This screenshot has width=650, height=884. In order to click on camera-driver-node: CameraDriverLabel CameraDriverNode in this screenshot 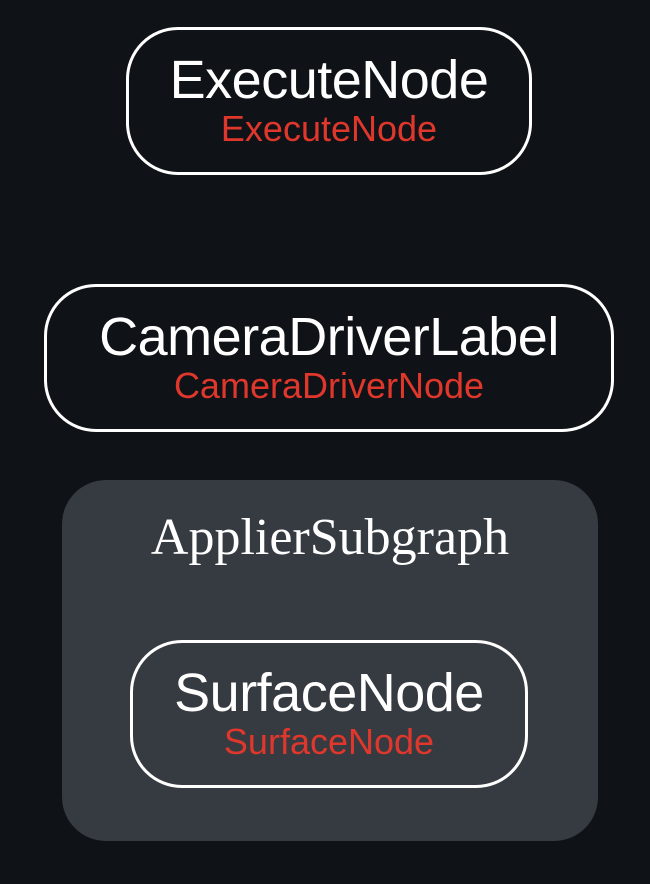, I will do `click(329, 358)`.